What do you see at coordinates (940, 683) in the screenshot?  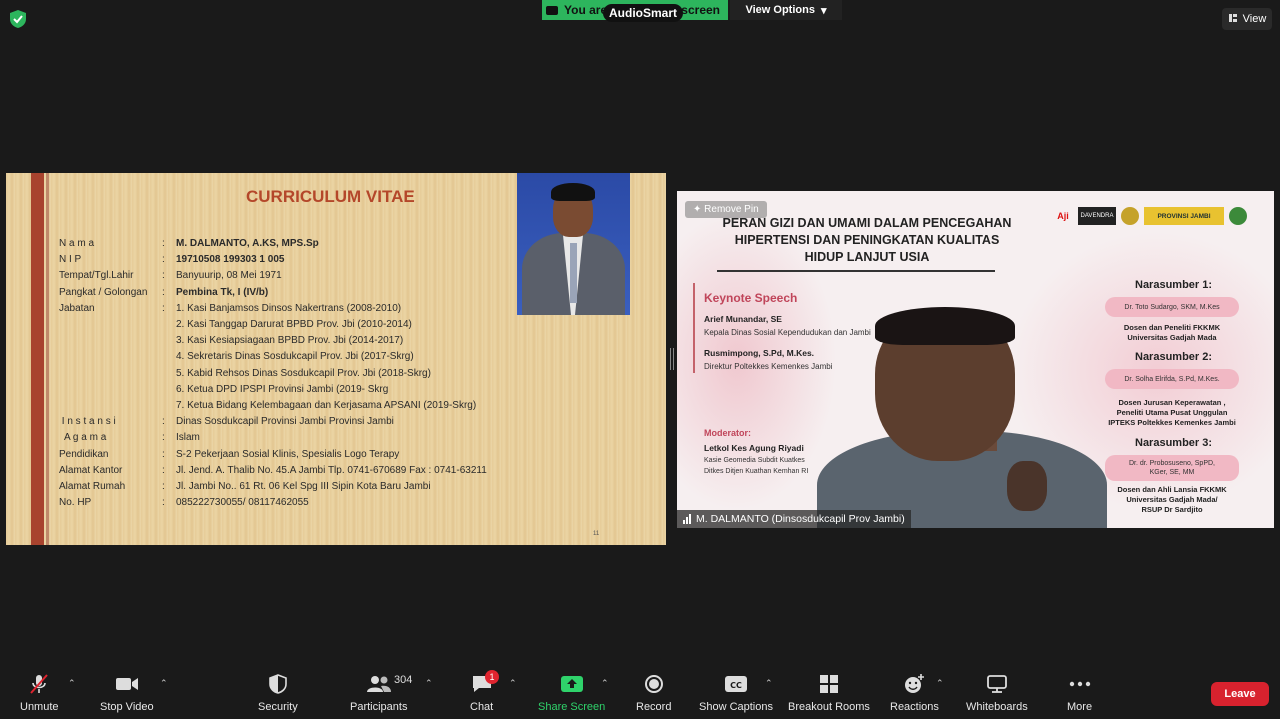 I see `reactions-chevron-icon: ⌃` at bounding box center [940, 683].